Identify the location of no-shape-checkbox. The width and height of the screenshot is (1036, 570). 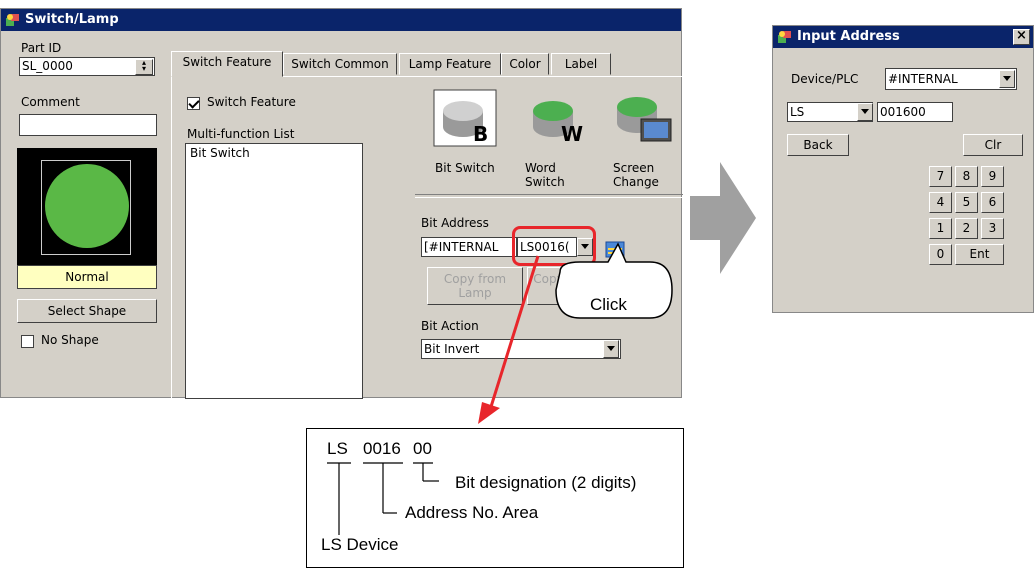
(27, 341).